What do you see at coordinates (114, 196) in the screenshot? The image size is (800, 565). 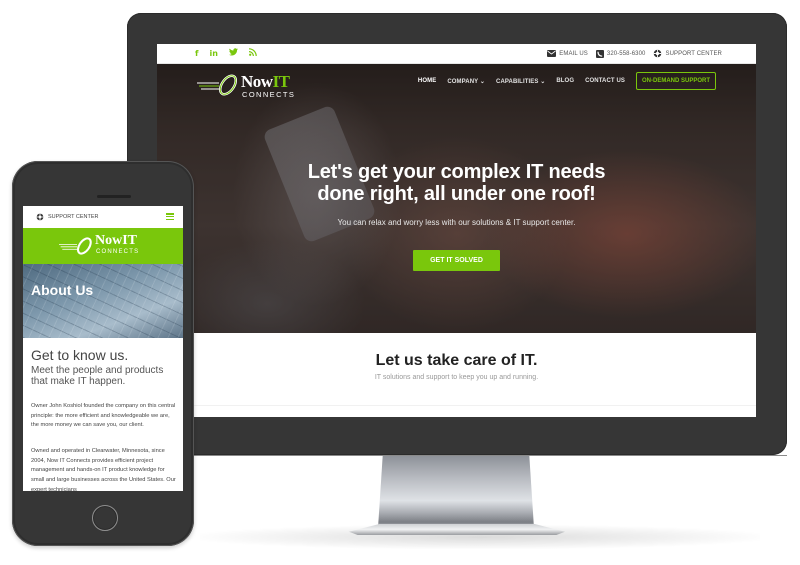 I see `phone-speaker` at bounding box center [114, 196].